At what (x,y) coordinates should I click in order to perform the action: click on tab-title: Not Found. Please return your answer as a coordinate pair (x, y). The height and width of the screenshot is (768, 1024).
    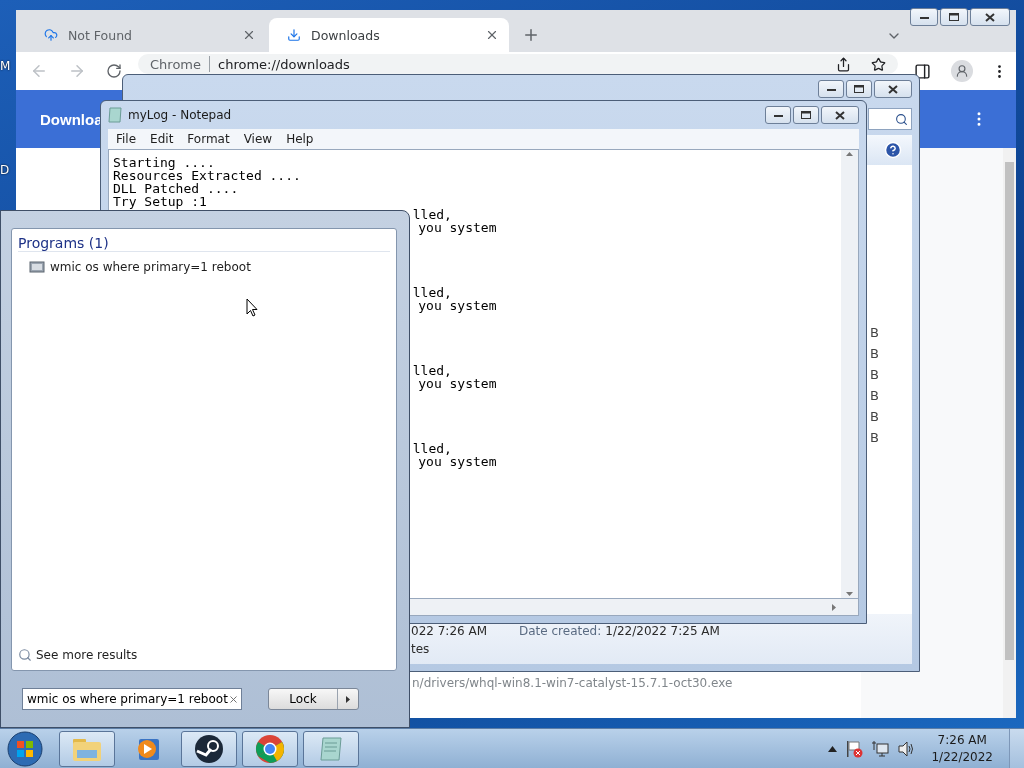
    Looking at the image, I should click on (101, 35).